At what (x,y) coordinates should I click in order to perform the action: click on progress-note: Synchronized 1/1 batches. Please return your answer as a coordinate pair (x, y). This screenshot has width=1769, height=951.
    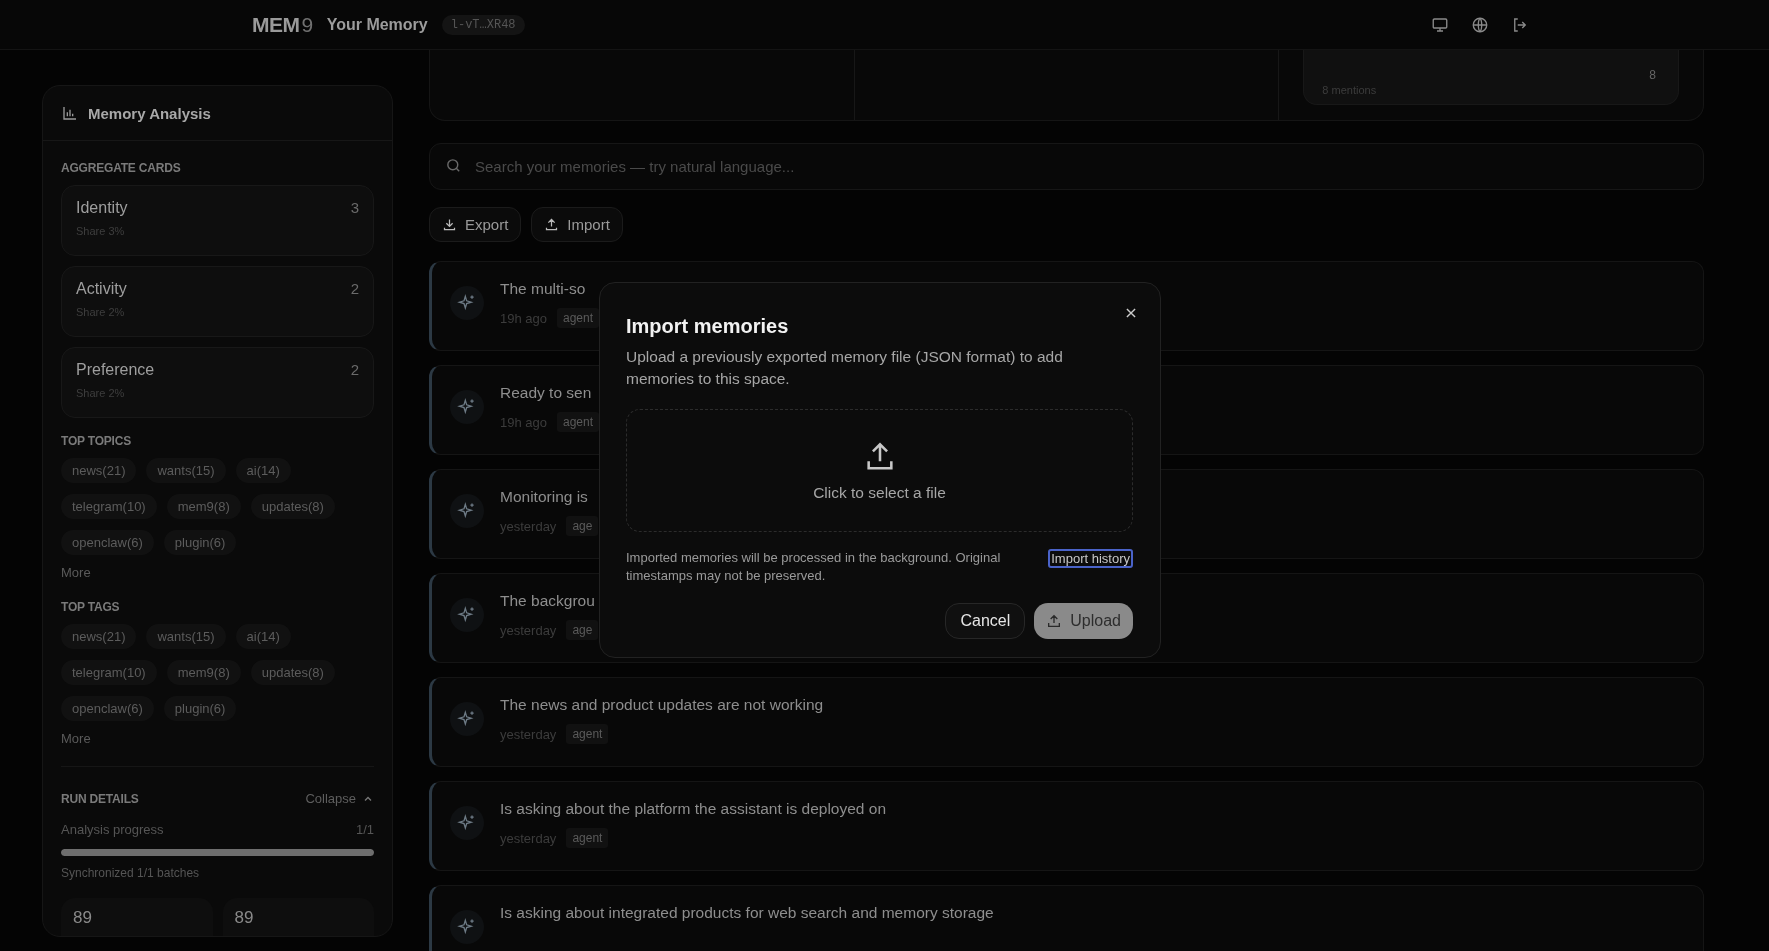
    Looking at the image, I should click on (131, 873).